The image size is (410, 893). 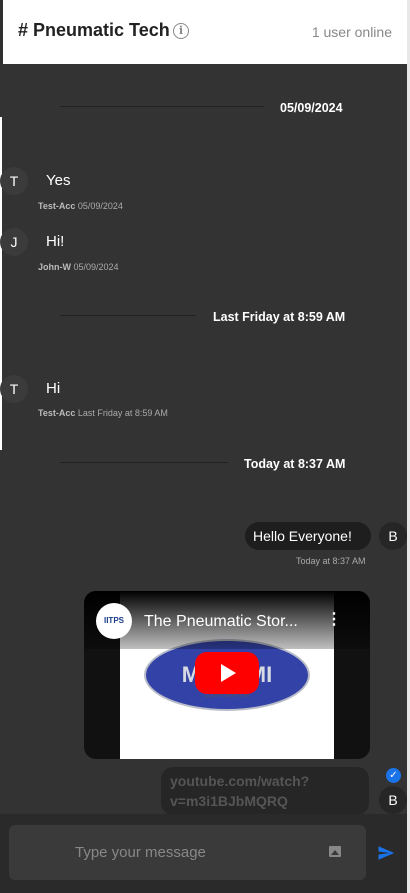 I want to click on message-text: Yes, so click(x=58, y=180).